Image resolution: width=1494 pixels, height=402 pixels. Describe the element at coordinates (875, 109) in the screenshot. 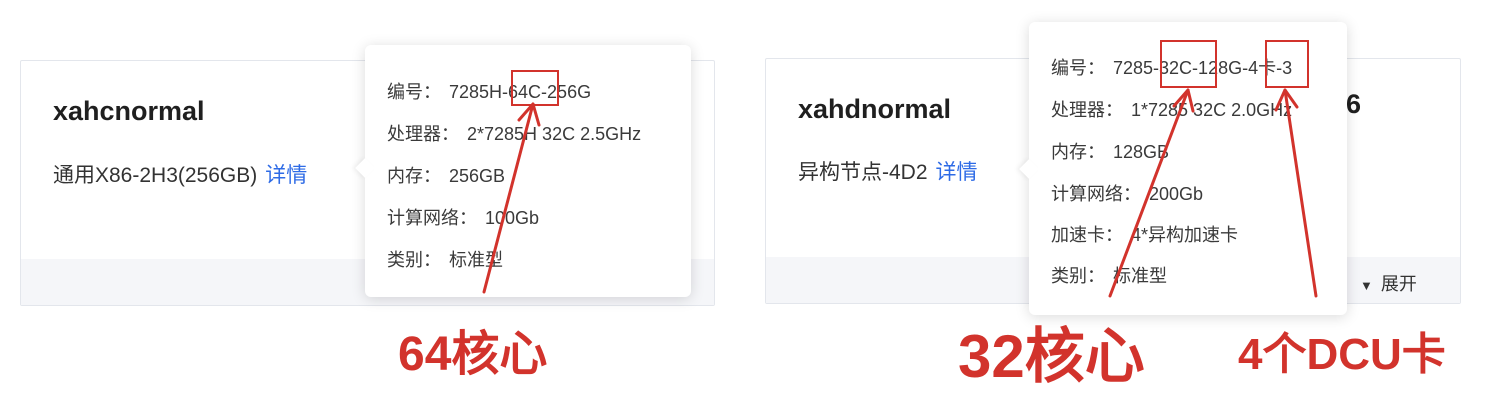

I see `node-title: xahdnormal` at that location.